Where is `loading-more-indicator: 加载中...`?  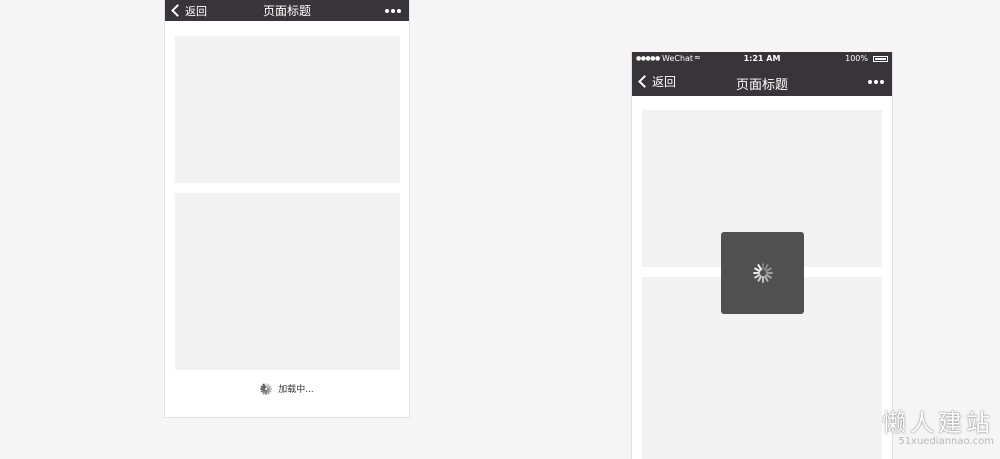 loading-more-indicator: 加载中... is located at coordinates (287, 388).